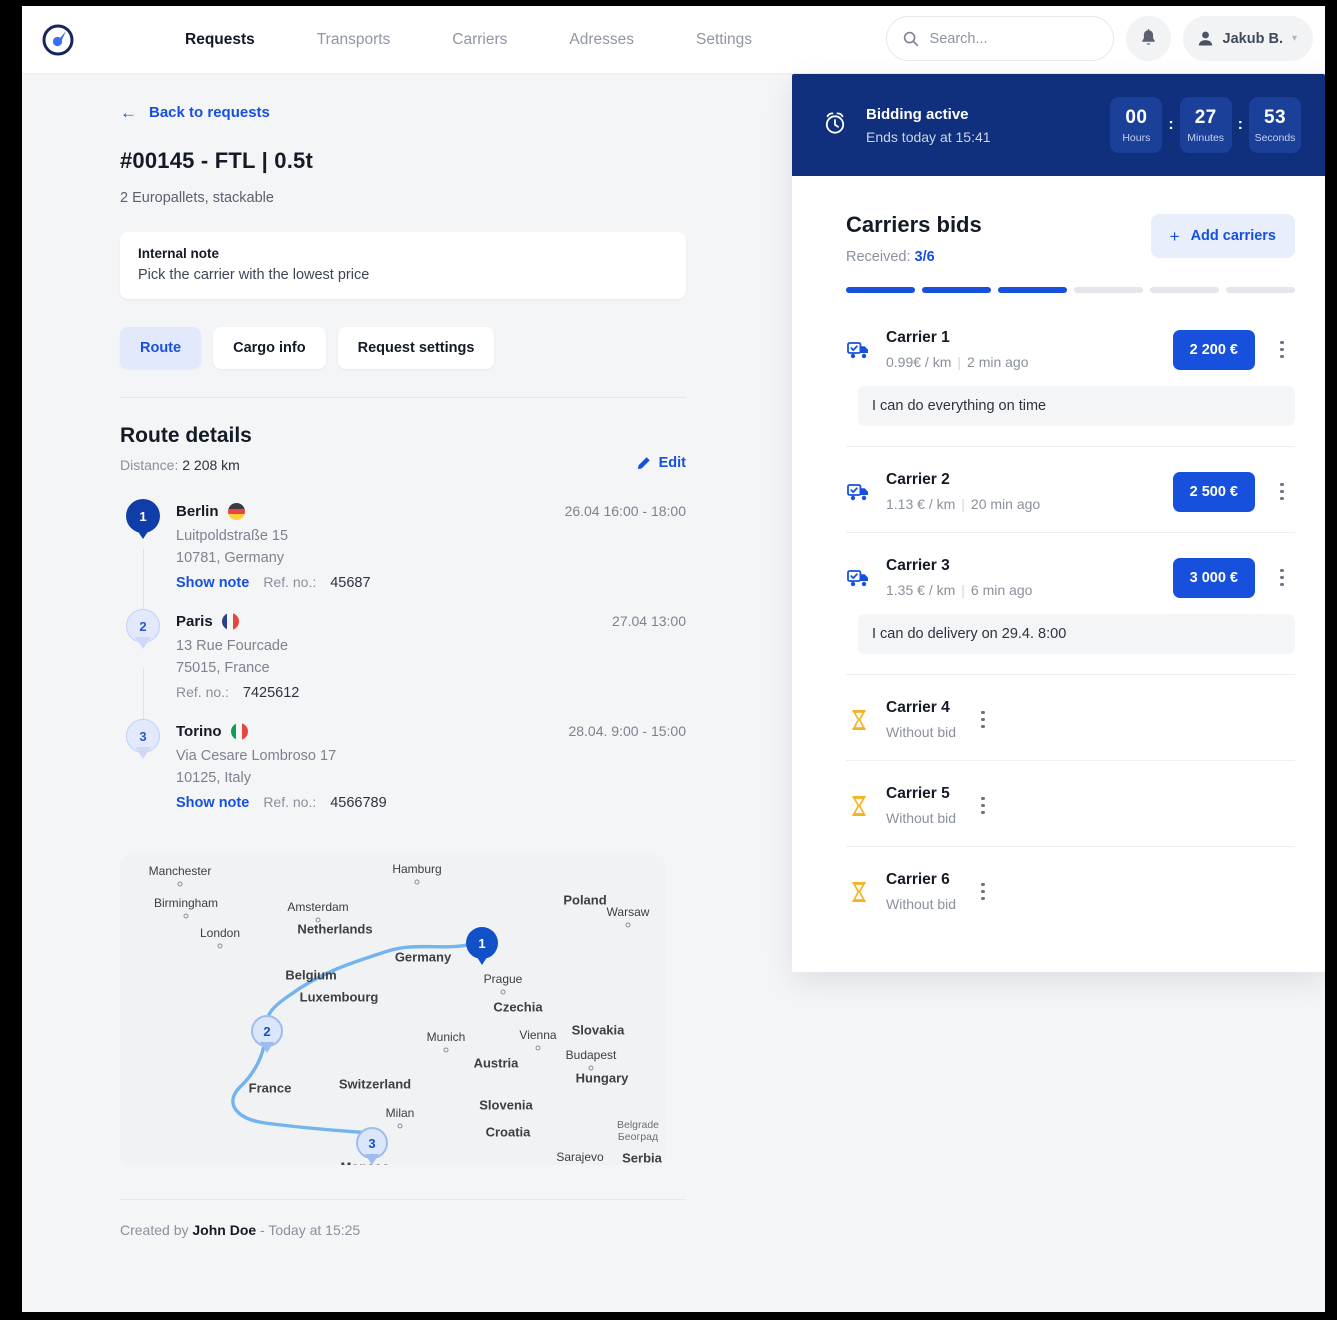 The image size is (1337, 1320). I want to click on nav-item-adresses: Adresses, so click(601, 40).